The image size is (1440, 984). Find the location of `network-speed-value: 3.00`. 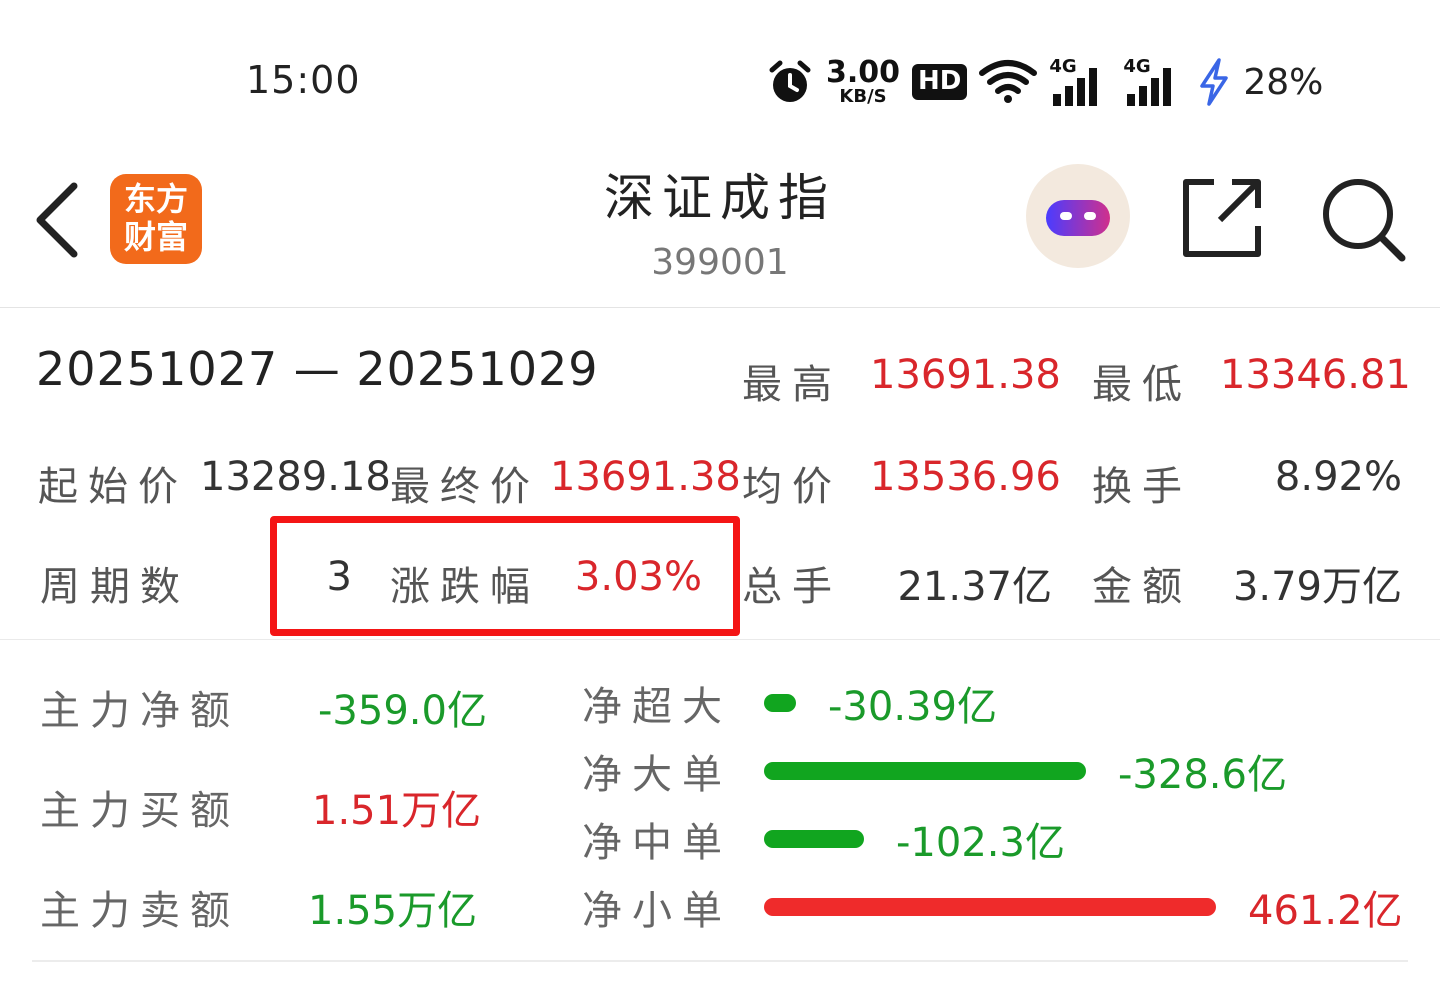

network-speed-value: 3.00 is located at coordinates (863, 72).